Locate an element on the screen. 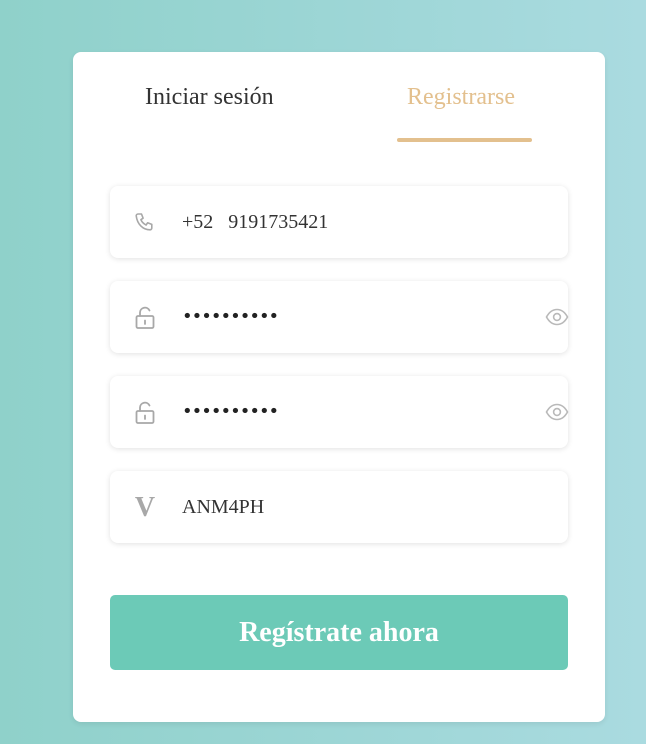  phone-field: +52 9191735421 is located at coordinates (339, 222).